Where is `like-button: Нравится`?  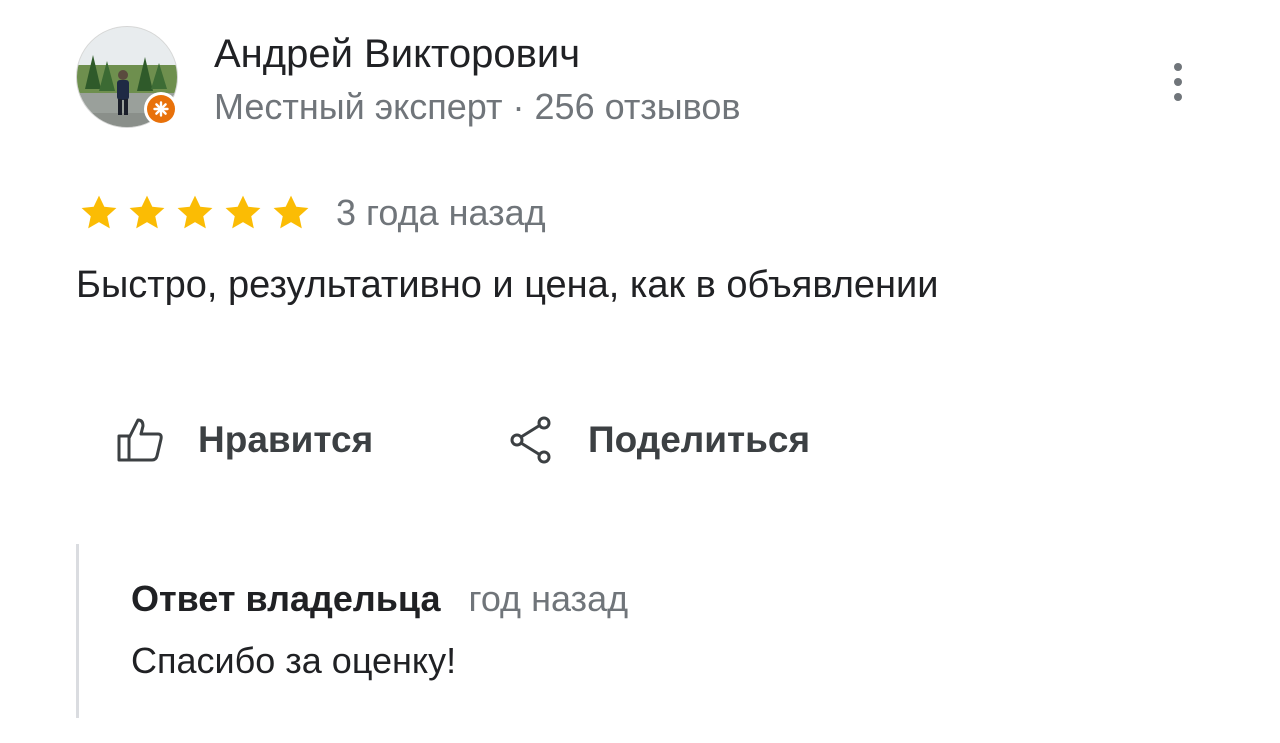 like-button: Нравится is located at coordinates (244, 440).